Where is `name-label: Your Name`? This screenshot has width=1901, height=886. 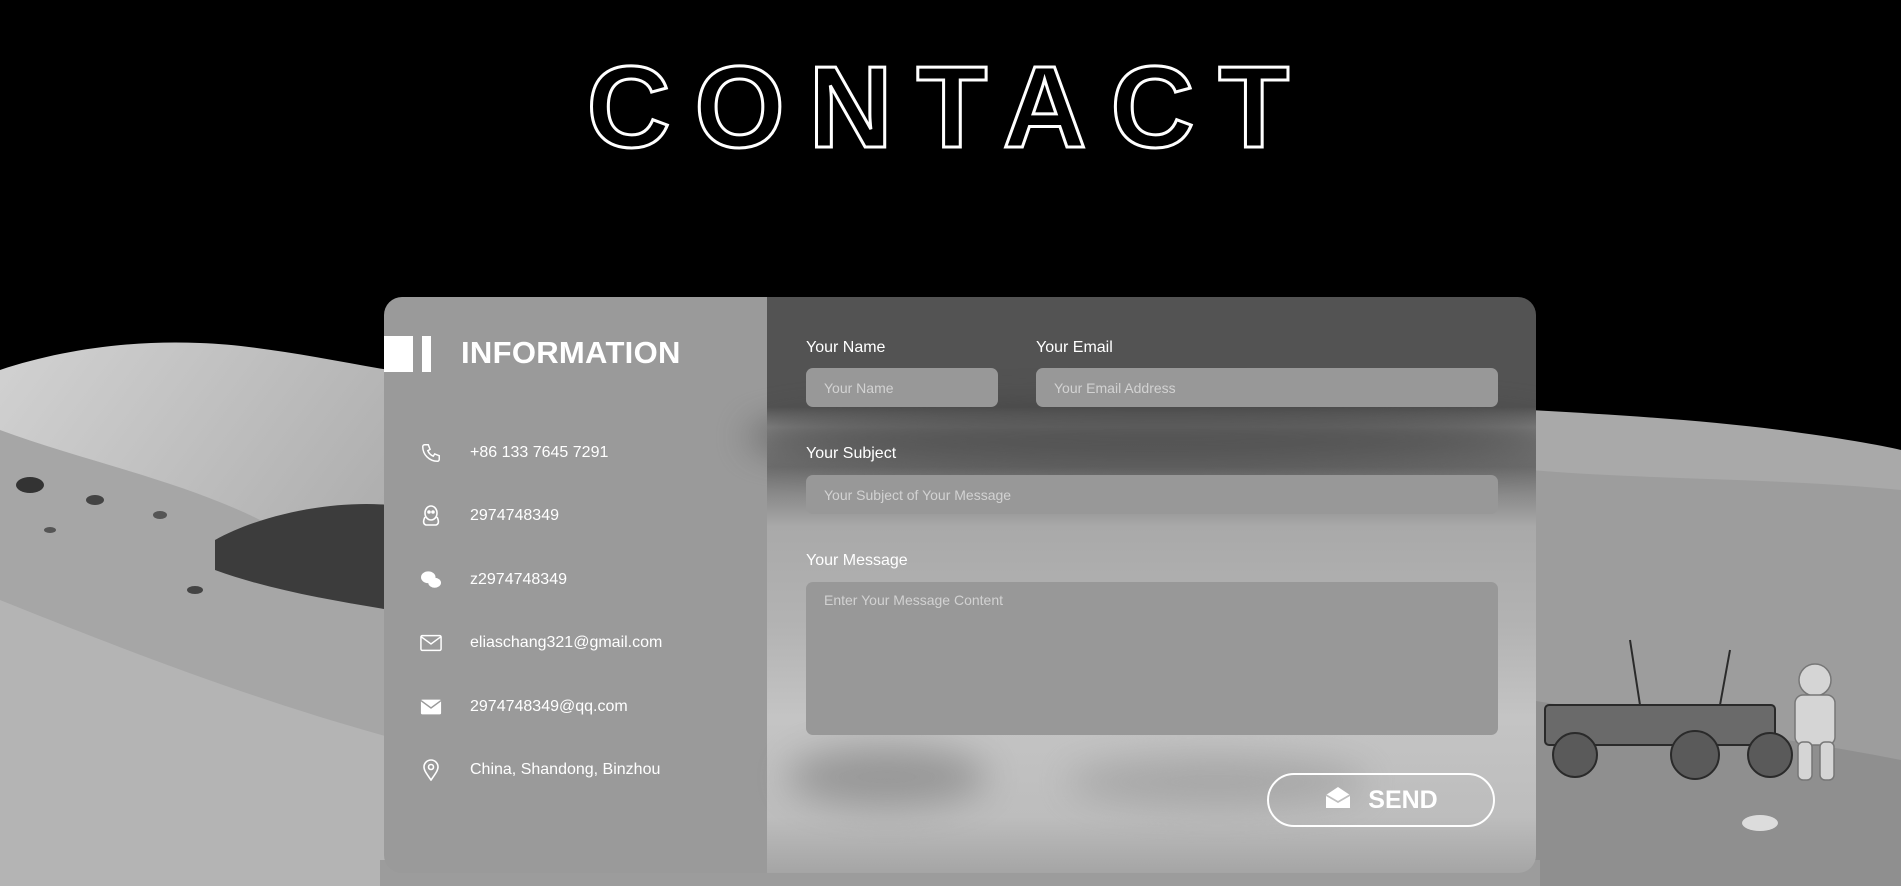
name-label: Your Name is located at coordinates (846, 347).